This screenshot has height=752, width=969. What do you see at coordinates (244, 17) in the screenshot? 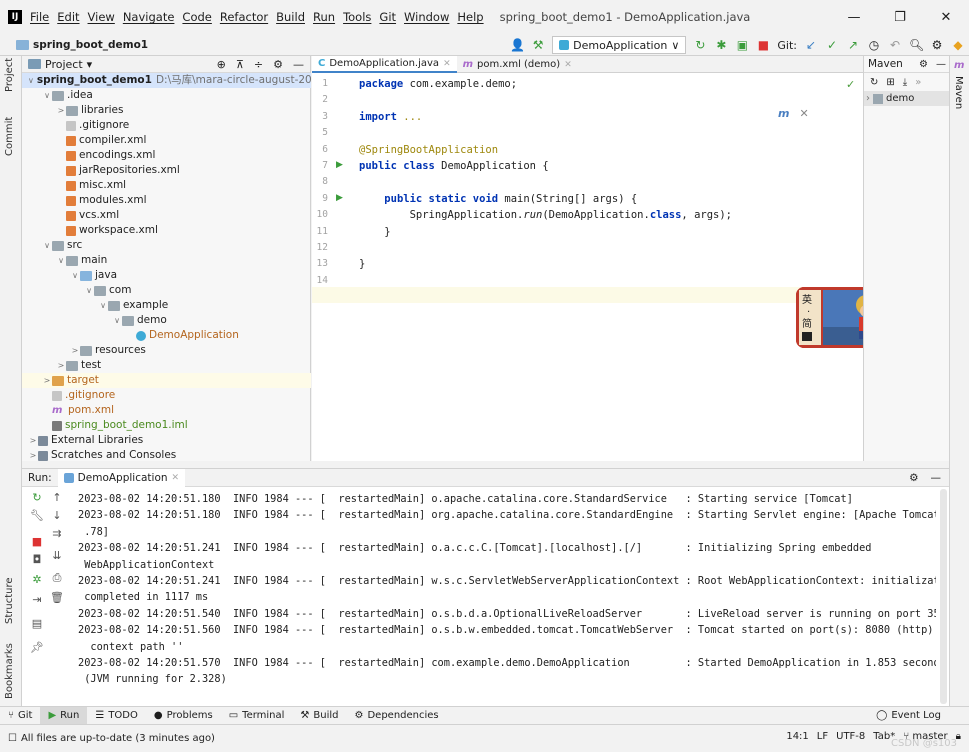
I see `menu-refactor: Refactor` at bounding box center [244, 17].